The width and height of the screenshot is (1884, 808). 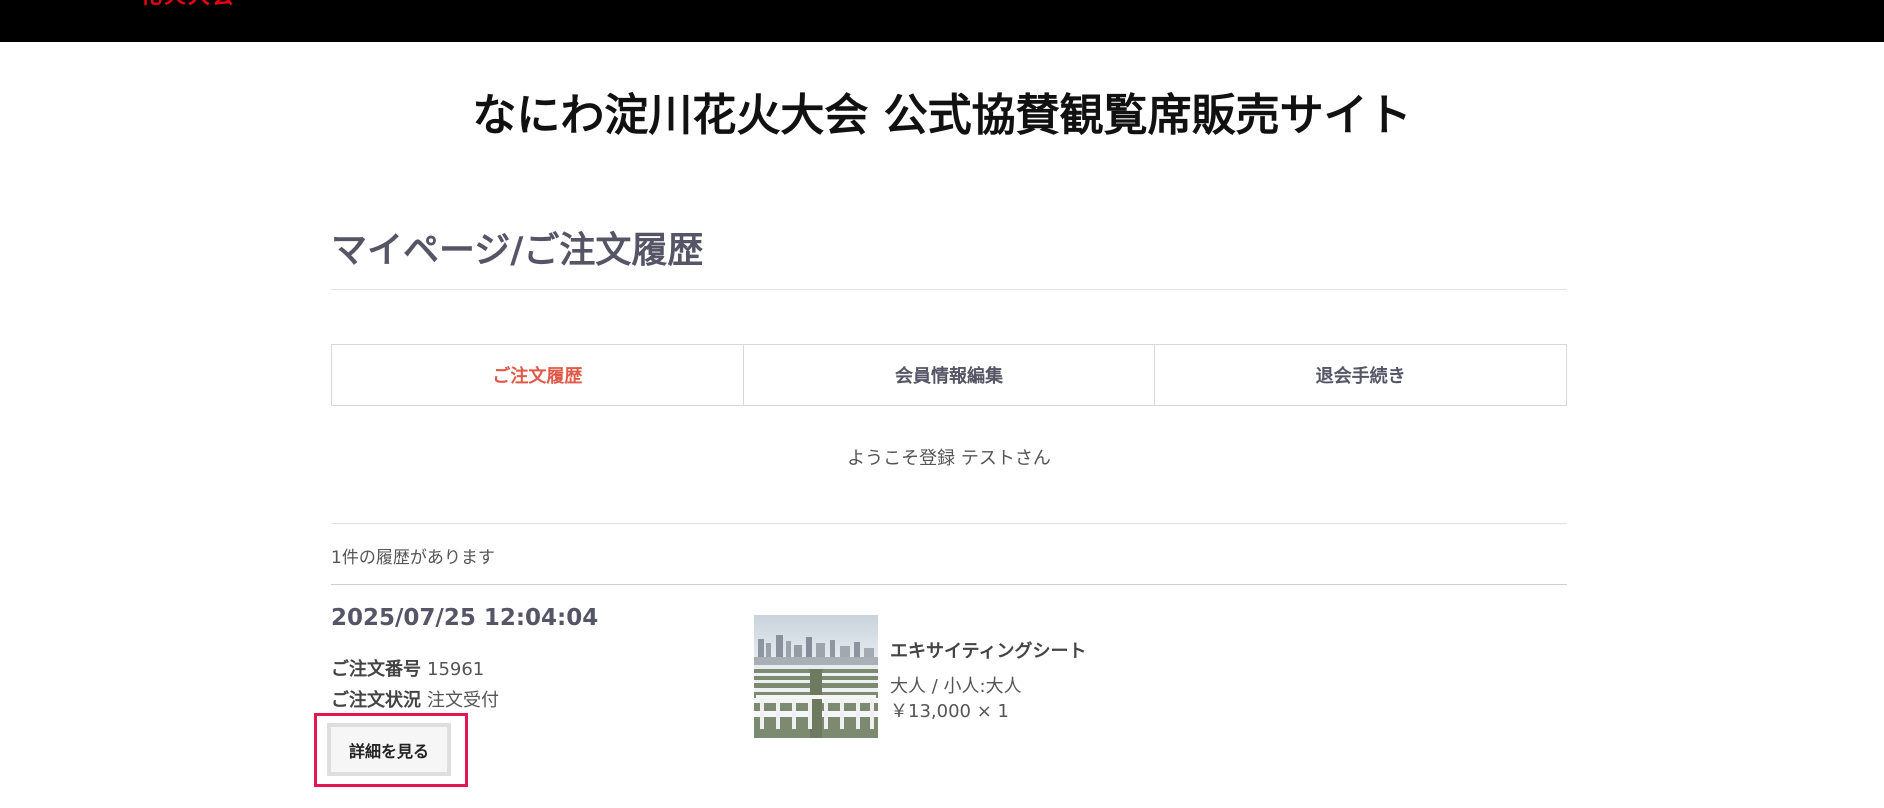 What do you see at coordinates (389, 749) in the screenshot?
I see `view-details-button: 詳細を見る` at bounding box center [389, 749].